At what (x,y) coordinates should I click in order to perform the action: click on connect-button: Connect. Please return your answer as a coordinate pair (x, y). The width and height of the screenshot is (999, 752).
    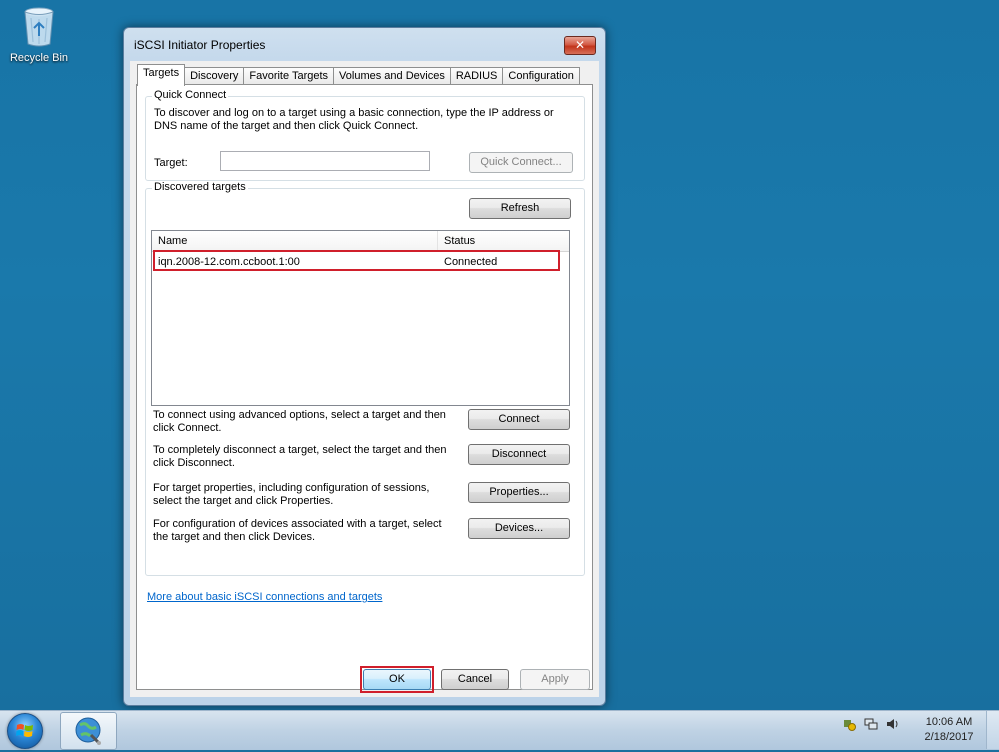
    Looking at the image, I should click on (519, 419).